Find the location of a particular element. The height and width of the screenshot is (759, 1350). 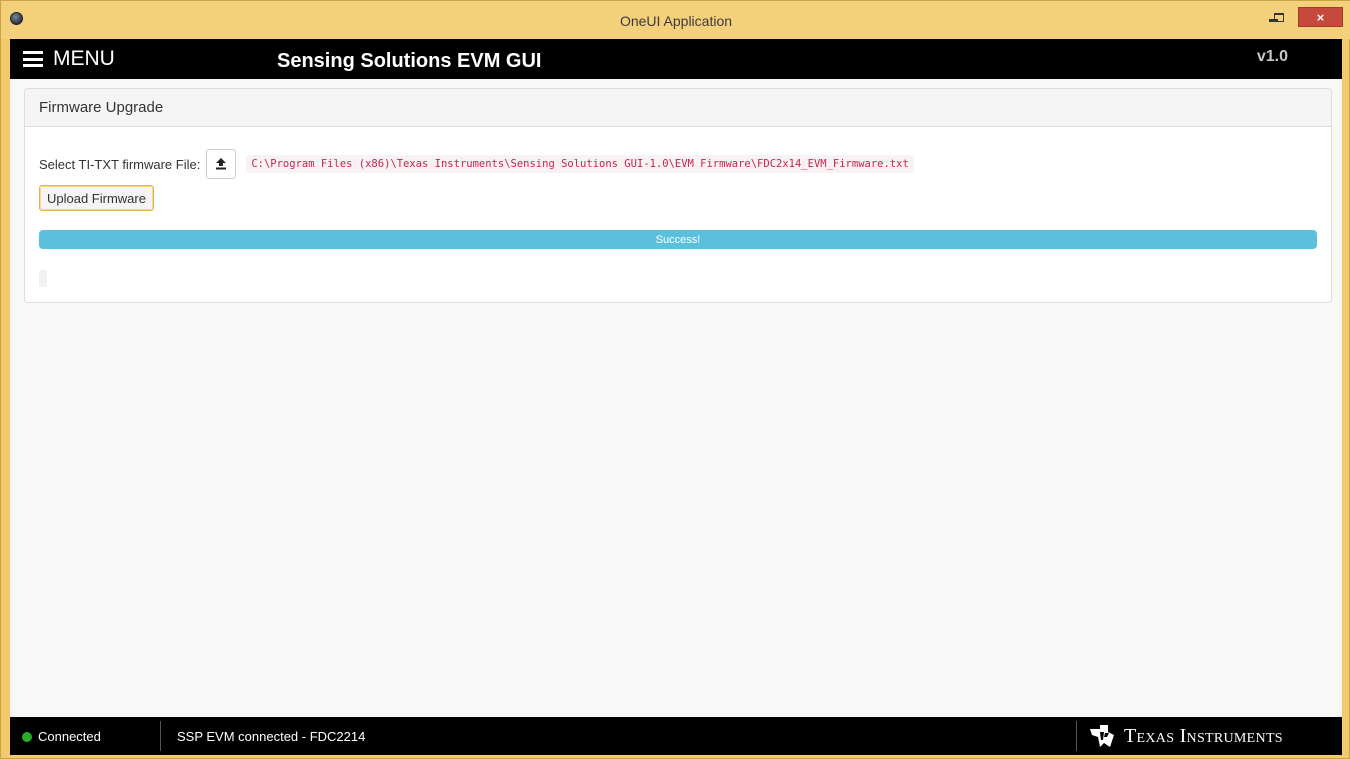

upload-icon is located at coordinates (221, 164).